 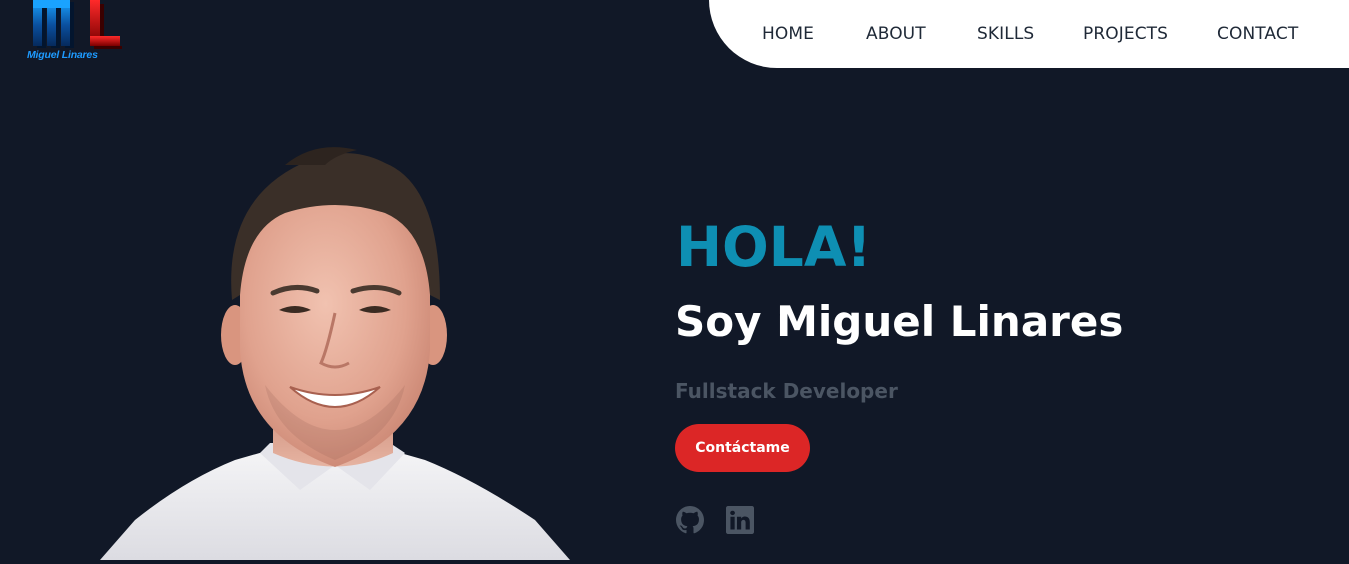 I want to click on linkedin-icon, so click(x=740, y=520).